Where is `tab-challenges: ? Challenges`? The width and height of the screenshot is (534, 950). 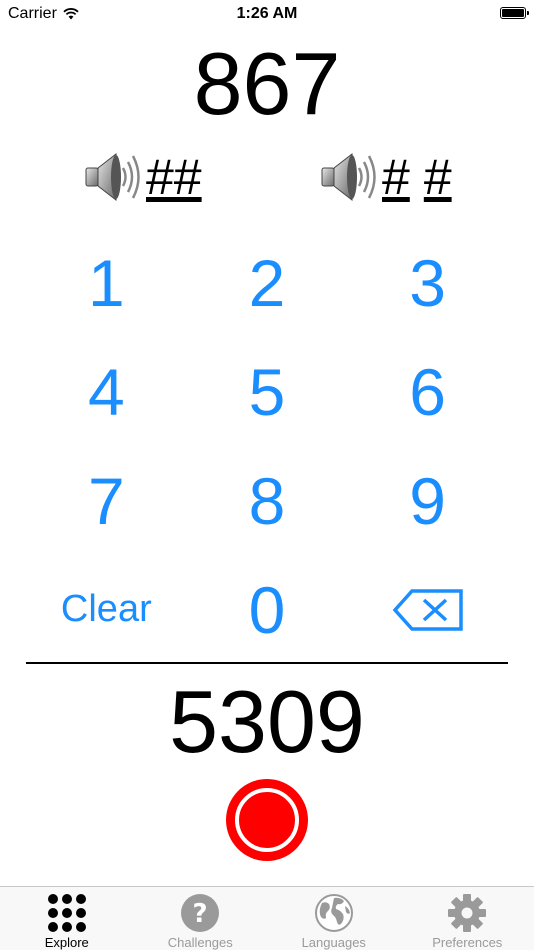 tab-challenges: ? Challenges is located at coordinates (201, 918).